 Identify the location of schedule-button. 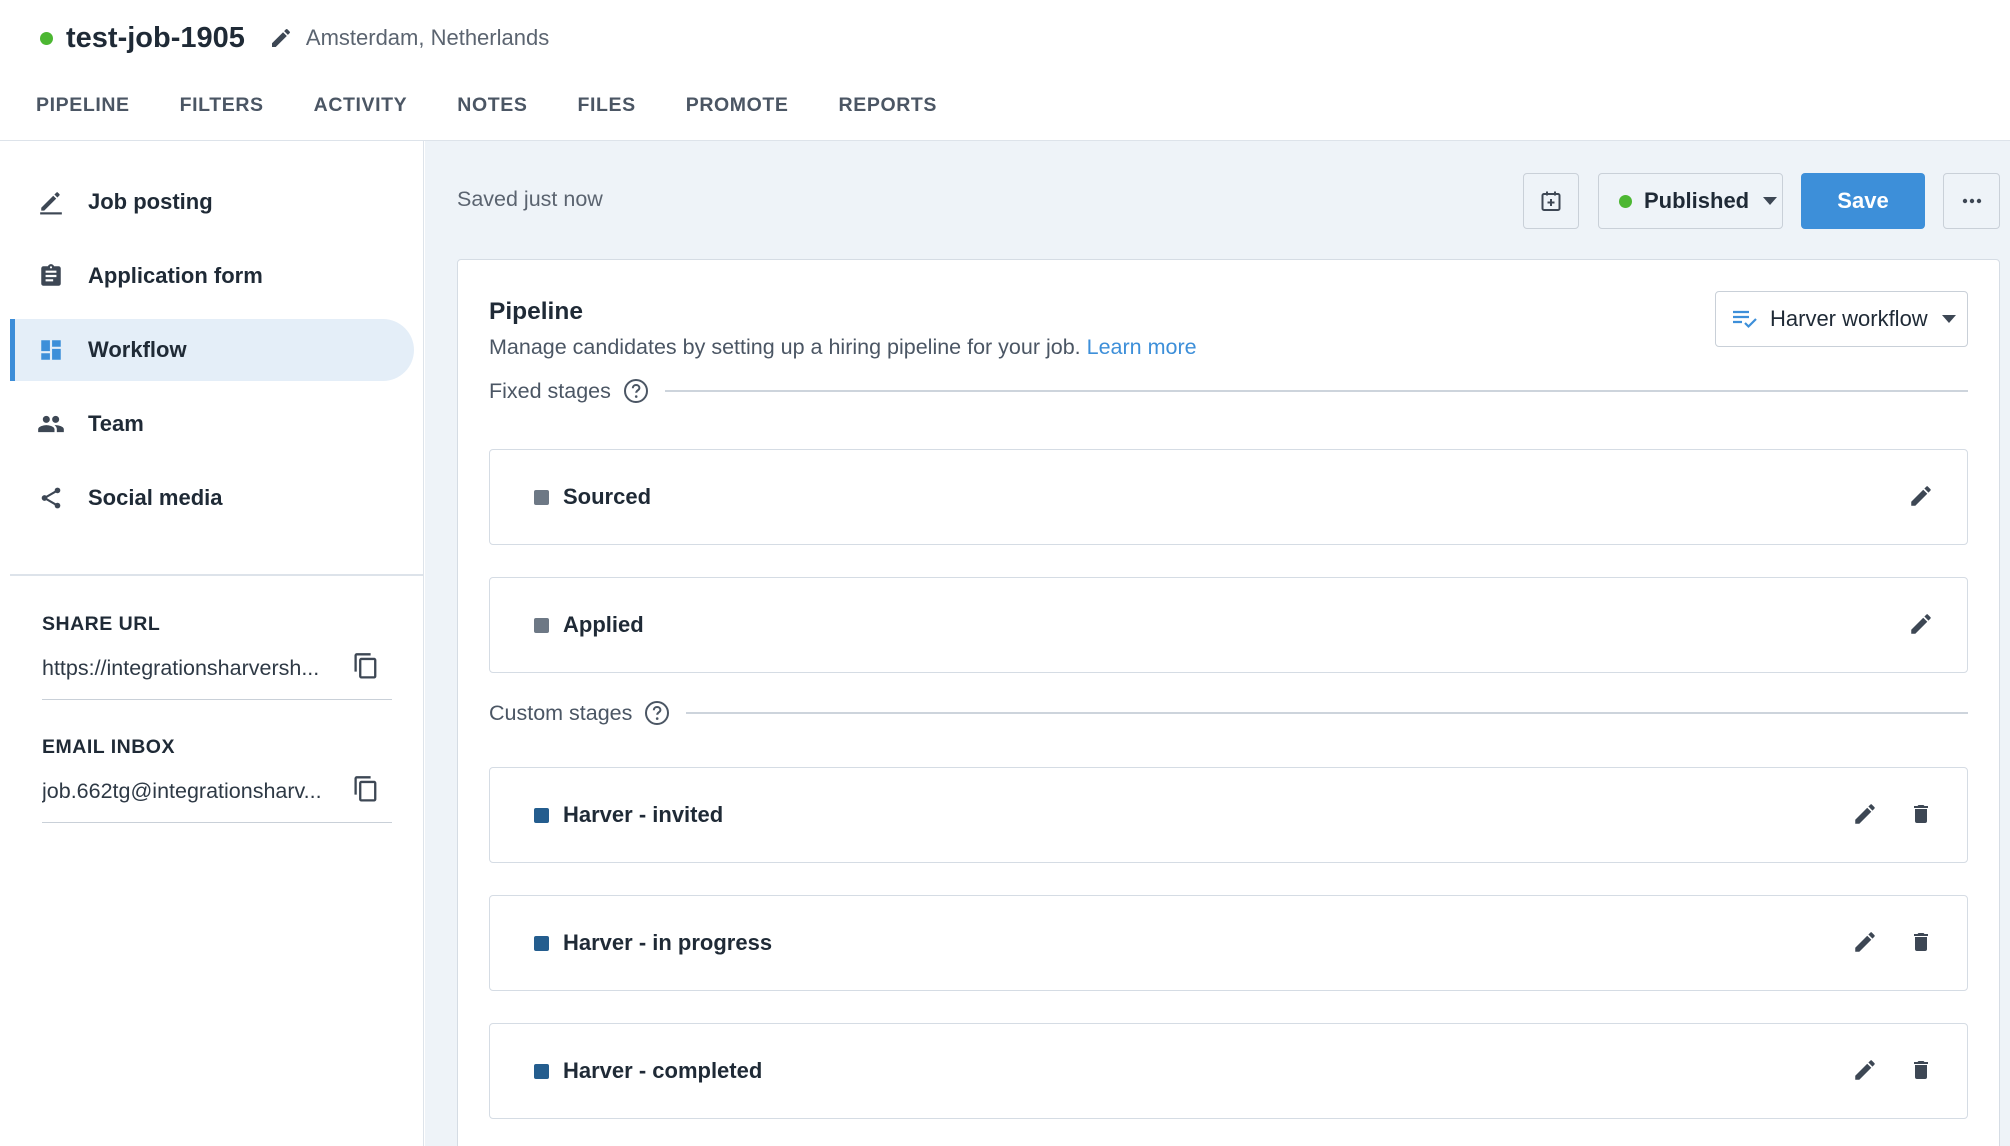
(1551, 201).